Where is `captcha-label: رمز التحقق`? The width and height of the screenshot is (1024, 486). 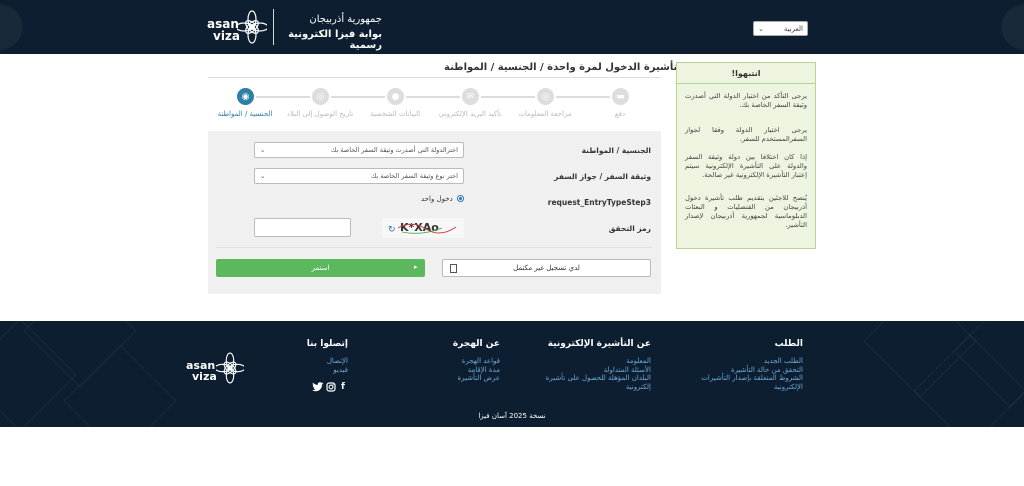 captcha-label: رمز التحقق is located at coordinates (629, 228).